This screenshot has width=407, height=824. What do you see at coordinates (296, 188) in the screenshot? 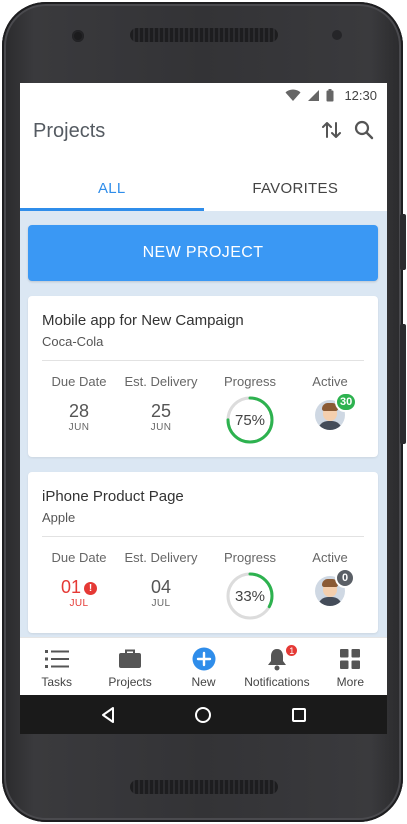
I see `tab-favorites: FAVORITES` at bounding box center [296, 188].